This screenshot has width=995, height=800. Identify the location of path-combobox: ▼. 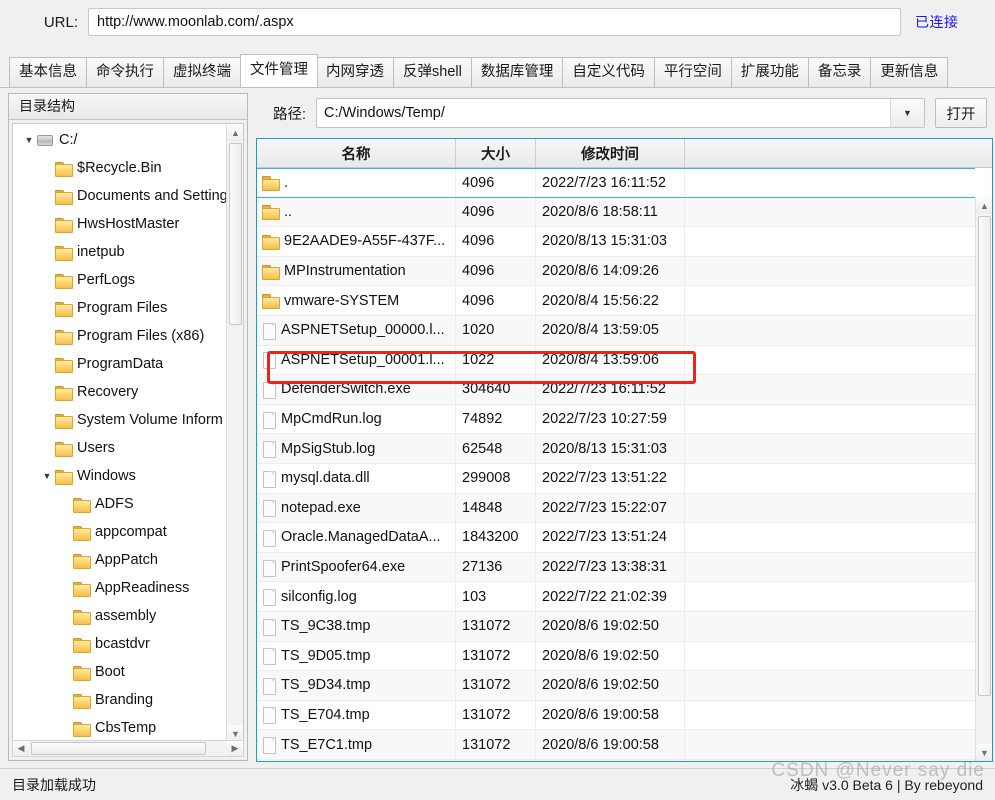
(620, 113).